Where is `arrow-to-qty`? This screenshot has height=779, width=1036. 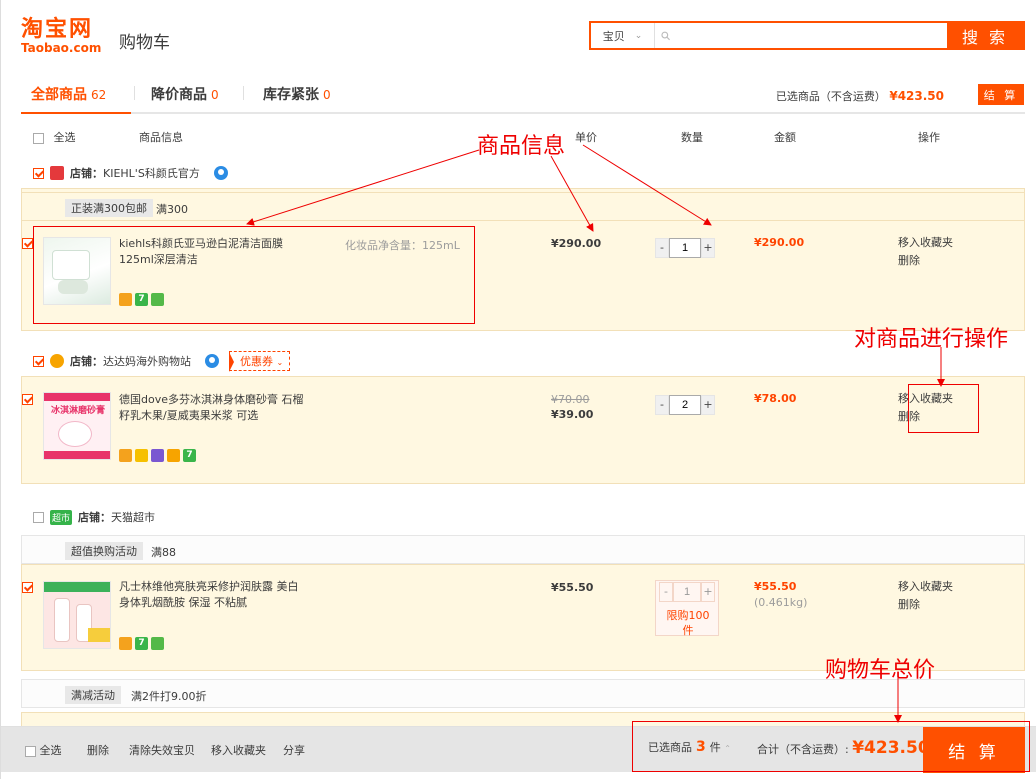
arrow-to-qty is located at coordinates (647, 185).